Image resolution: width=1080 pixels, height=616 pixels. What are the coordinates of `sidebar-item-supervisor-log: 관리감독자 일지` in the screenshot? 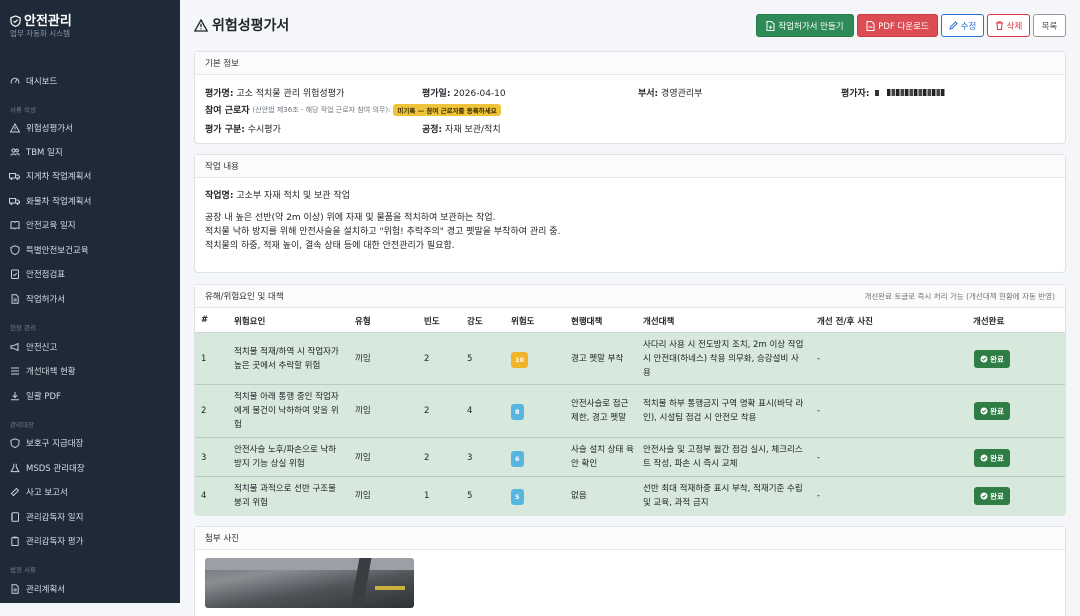 It's located at (90, 517).